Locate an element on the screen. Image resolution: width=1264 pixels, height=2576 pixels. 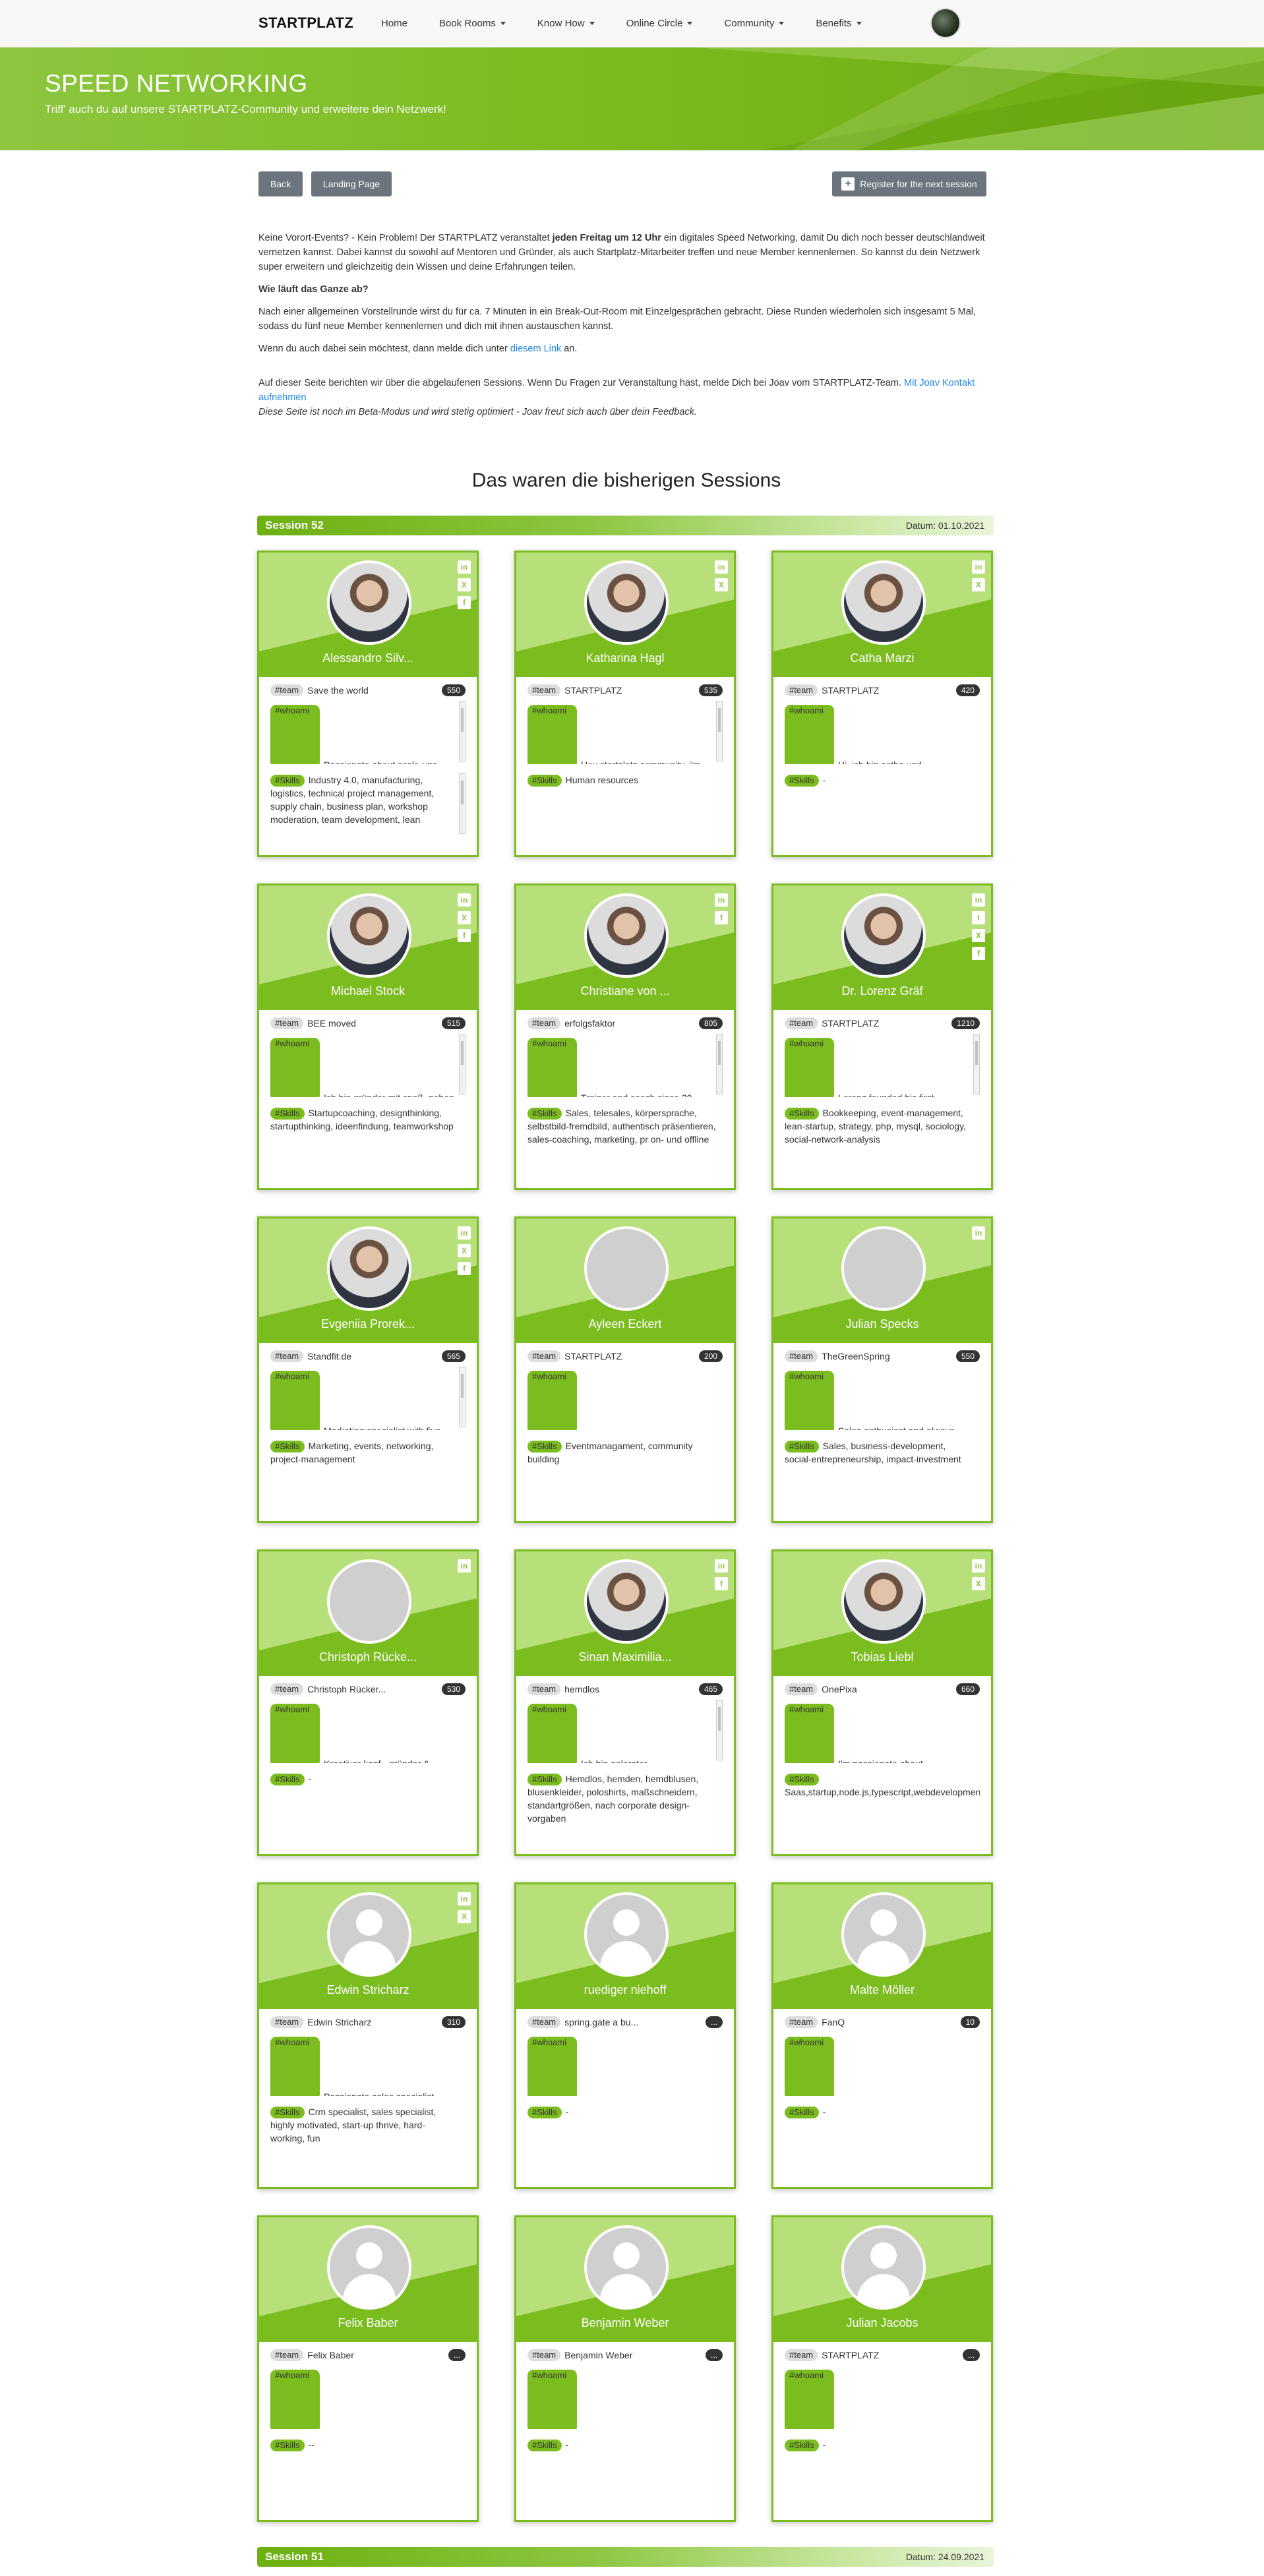
member-name: Dr. Lorenz Gräf is located at coordinates (882, 991).